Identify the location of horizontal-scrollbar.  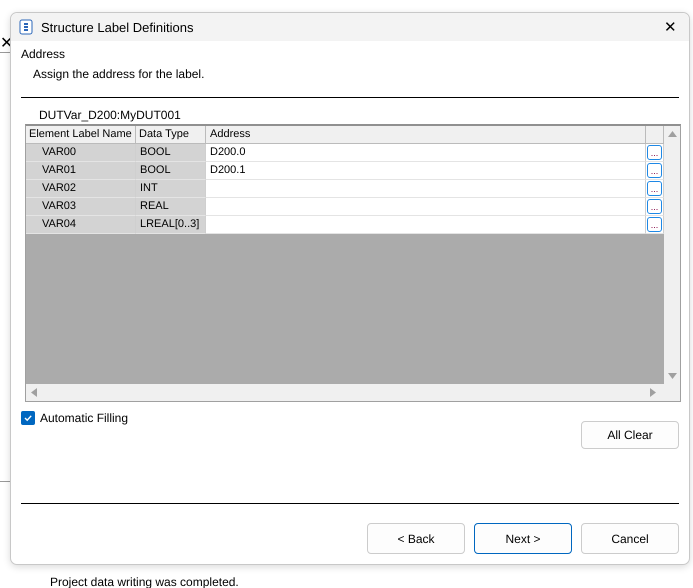
(353, 392).